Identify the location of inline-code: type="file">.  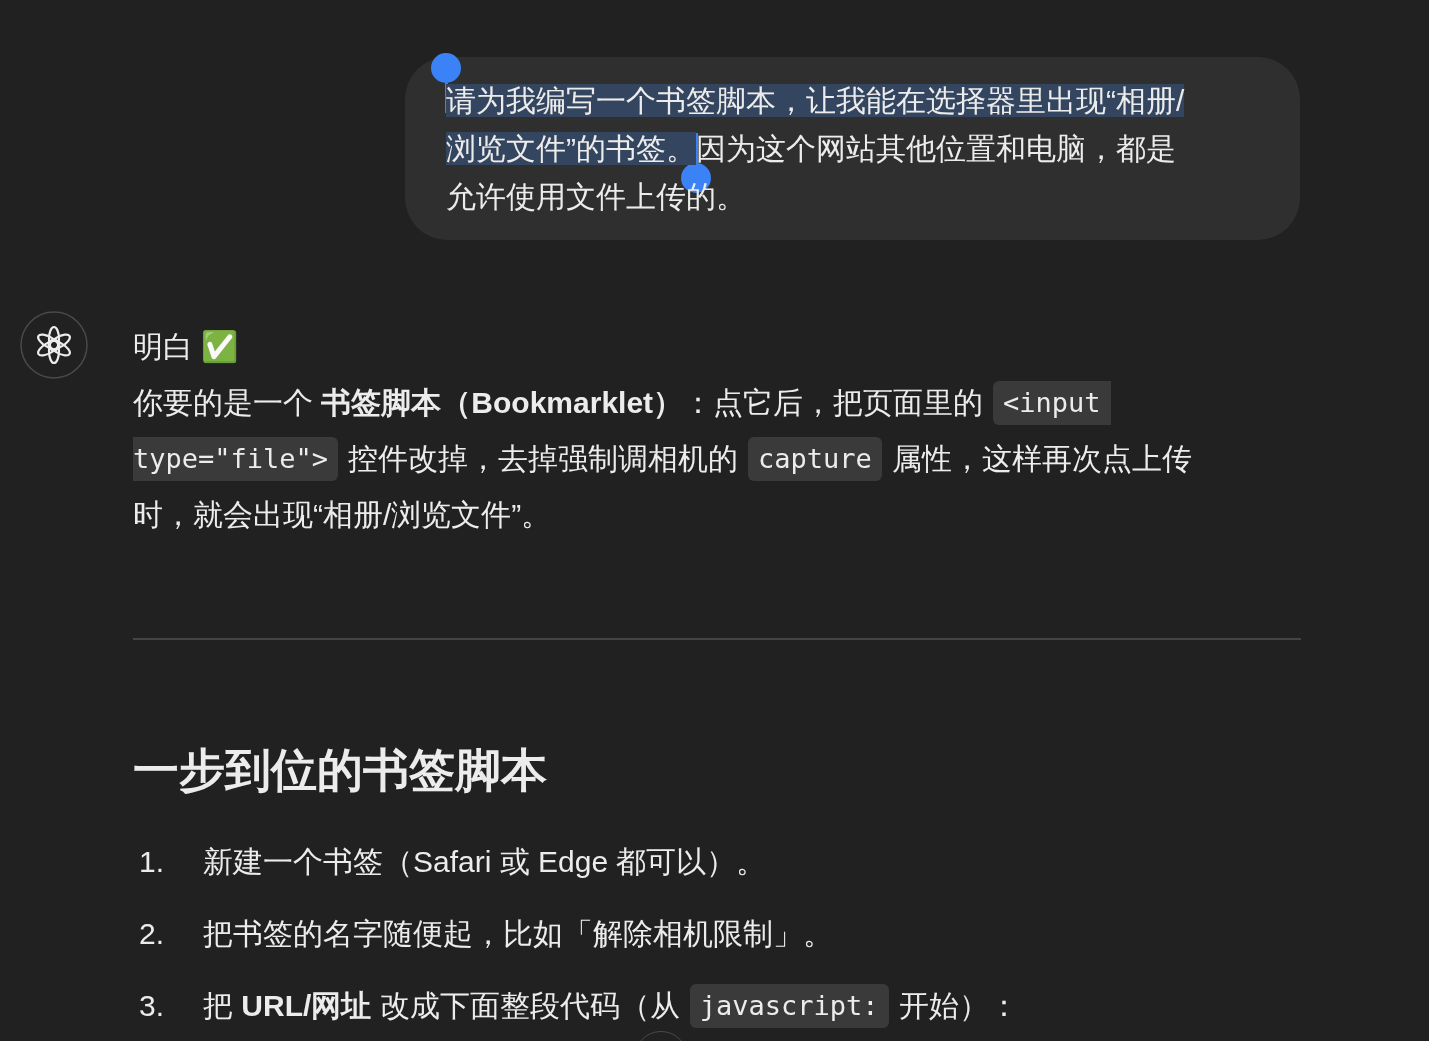
(236, 459).